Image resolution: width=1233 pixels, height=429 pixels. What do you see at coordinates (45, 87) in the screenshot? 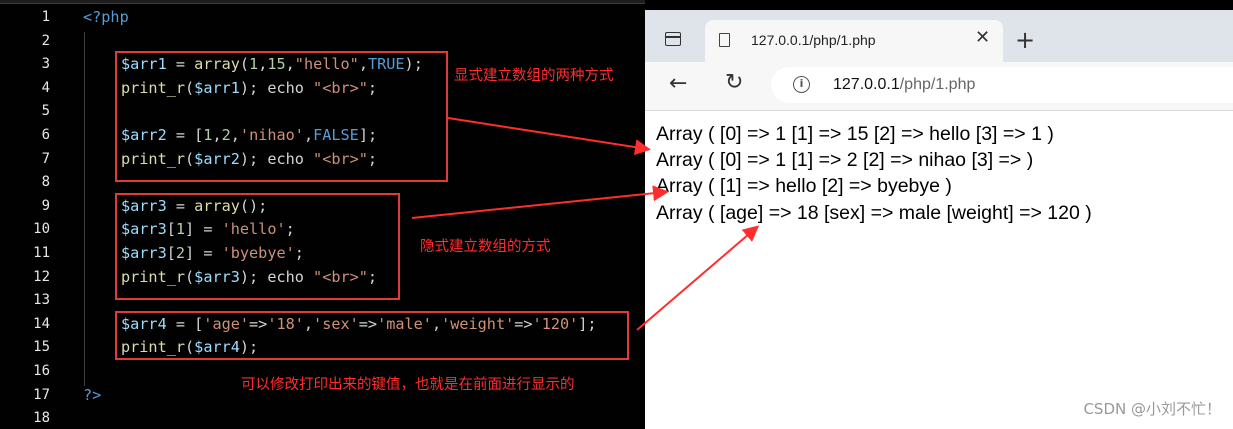
I see `line-number: 4` at bounding box center [45, 87].